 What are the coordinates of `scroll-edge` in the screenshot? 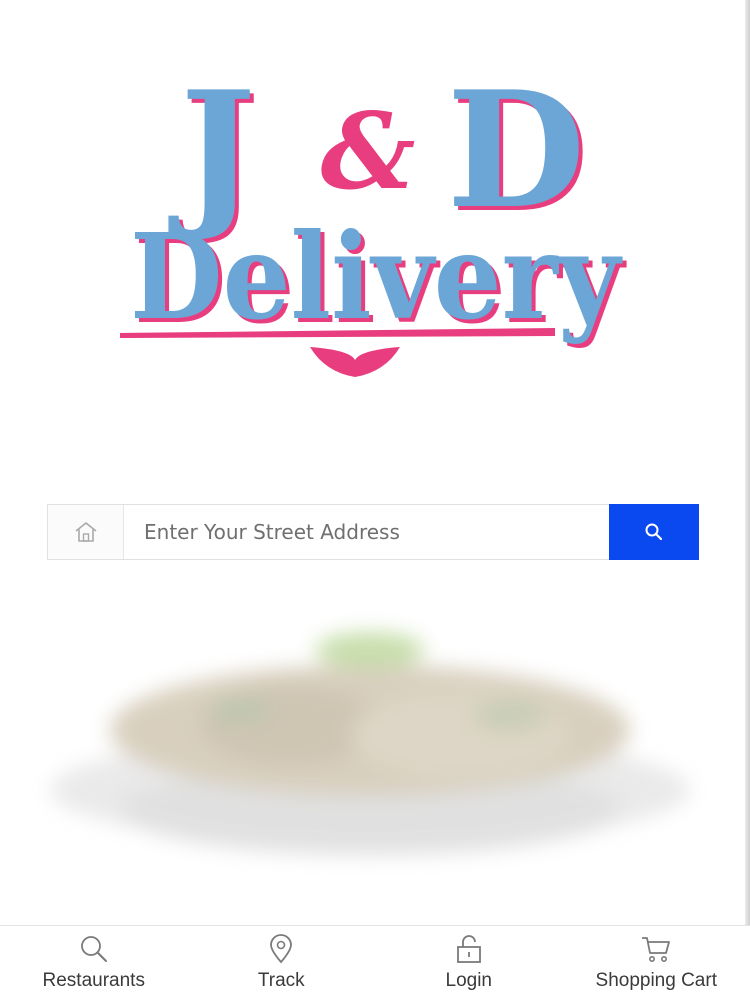 It's located at (747, 462).